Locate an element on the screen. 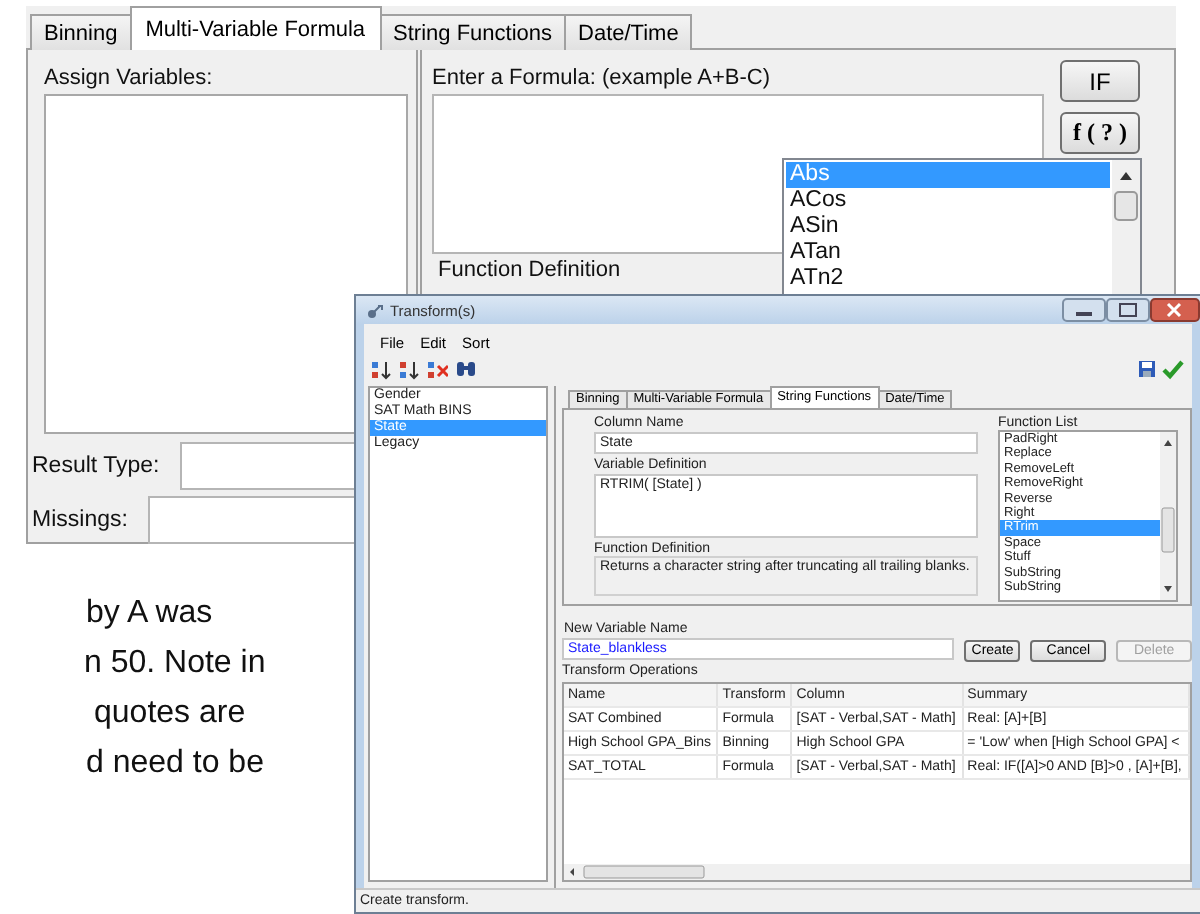 The width and height of the screenshot is (1200, 914). list-item: ASin is located at coordinates (948, 227).